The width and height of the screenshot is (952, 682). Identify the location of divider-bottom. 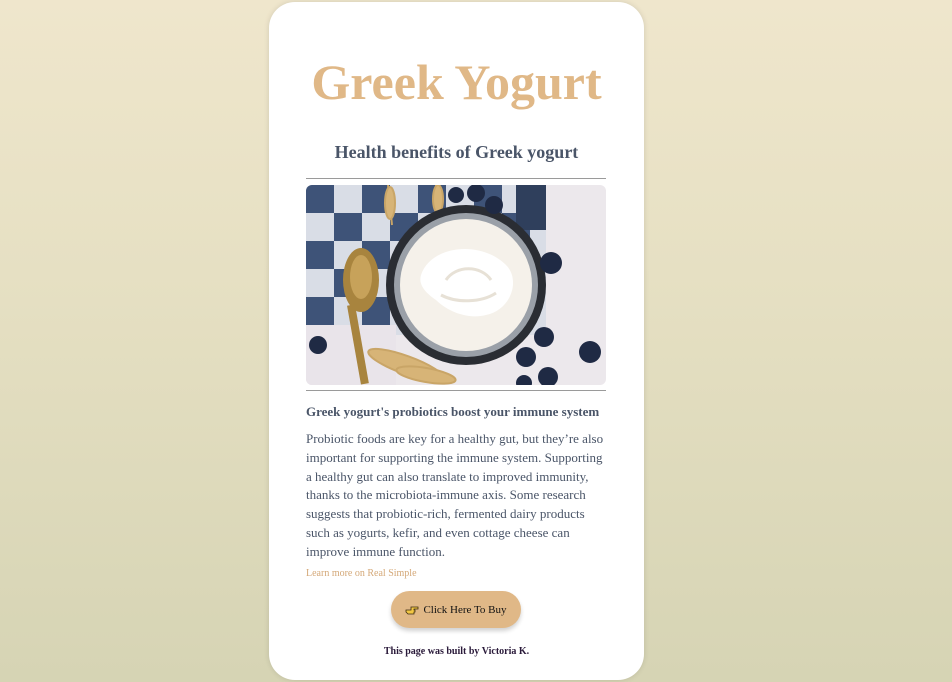
(456, 390).